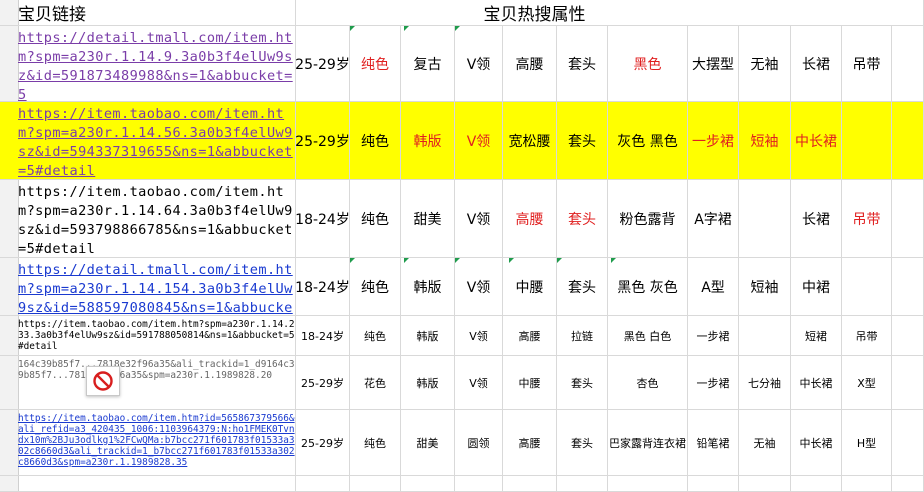 Image resolution: width=924 pixels, height=492 pixels. I want to click on cell-waist: 宽松腰, so click(530, 141).